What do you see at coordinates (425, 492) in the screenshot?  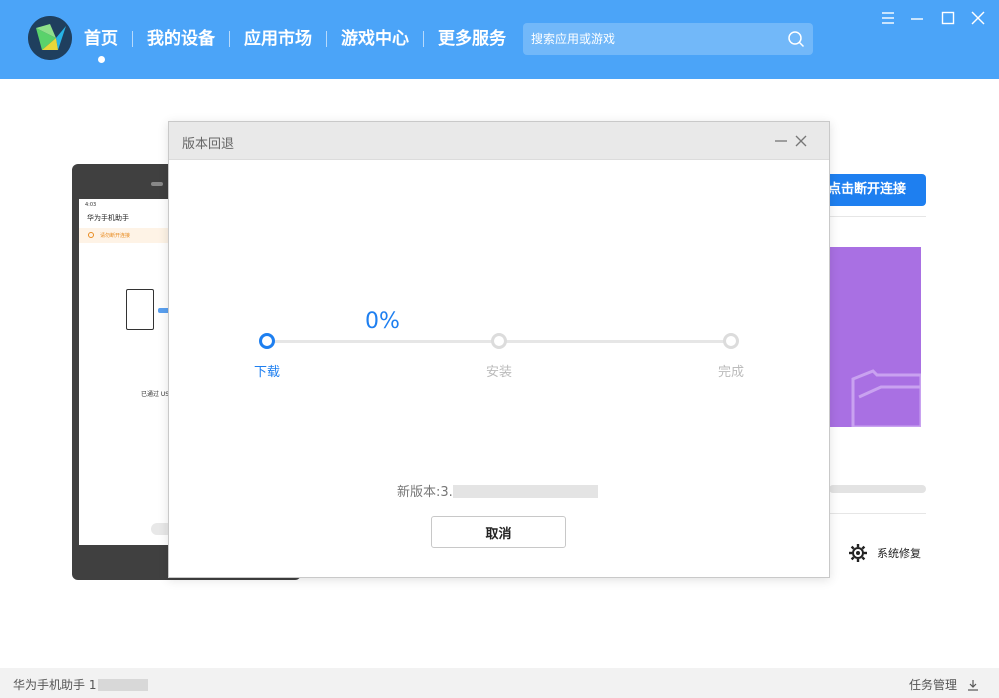 I see `new-version-label: 新版本:3.` at bounding box center [425, 492].